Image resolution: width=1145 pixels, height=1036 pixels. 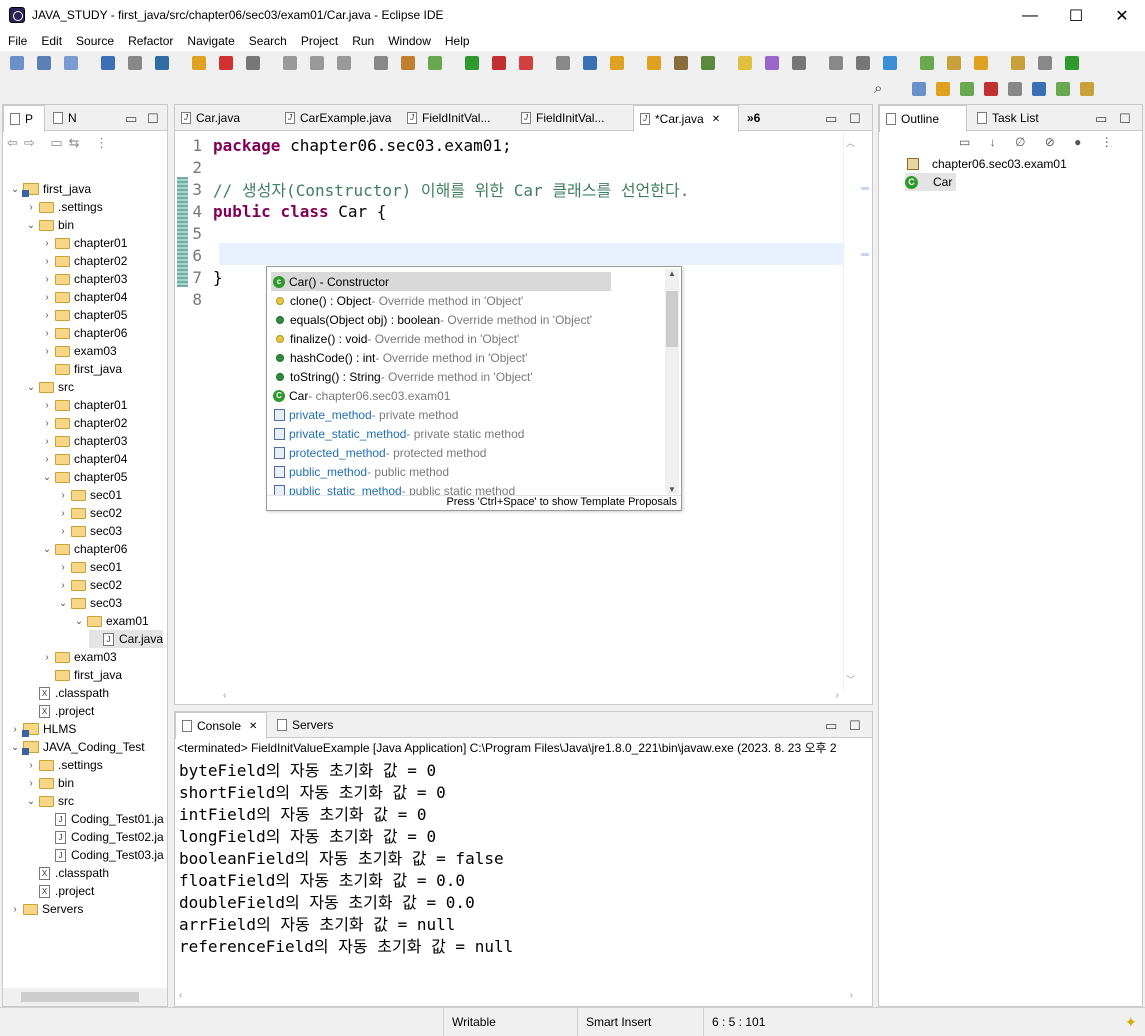 What do you see at coordinates (708, 63) in the screenshot?
I see `search-icon` at bounding box center [708, 63].